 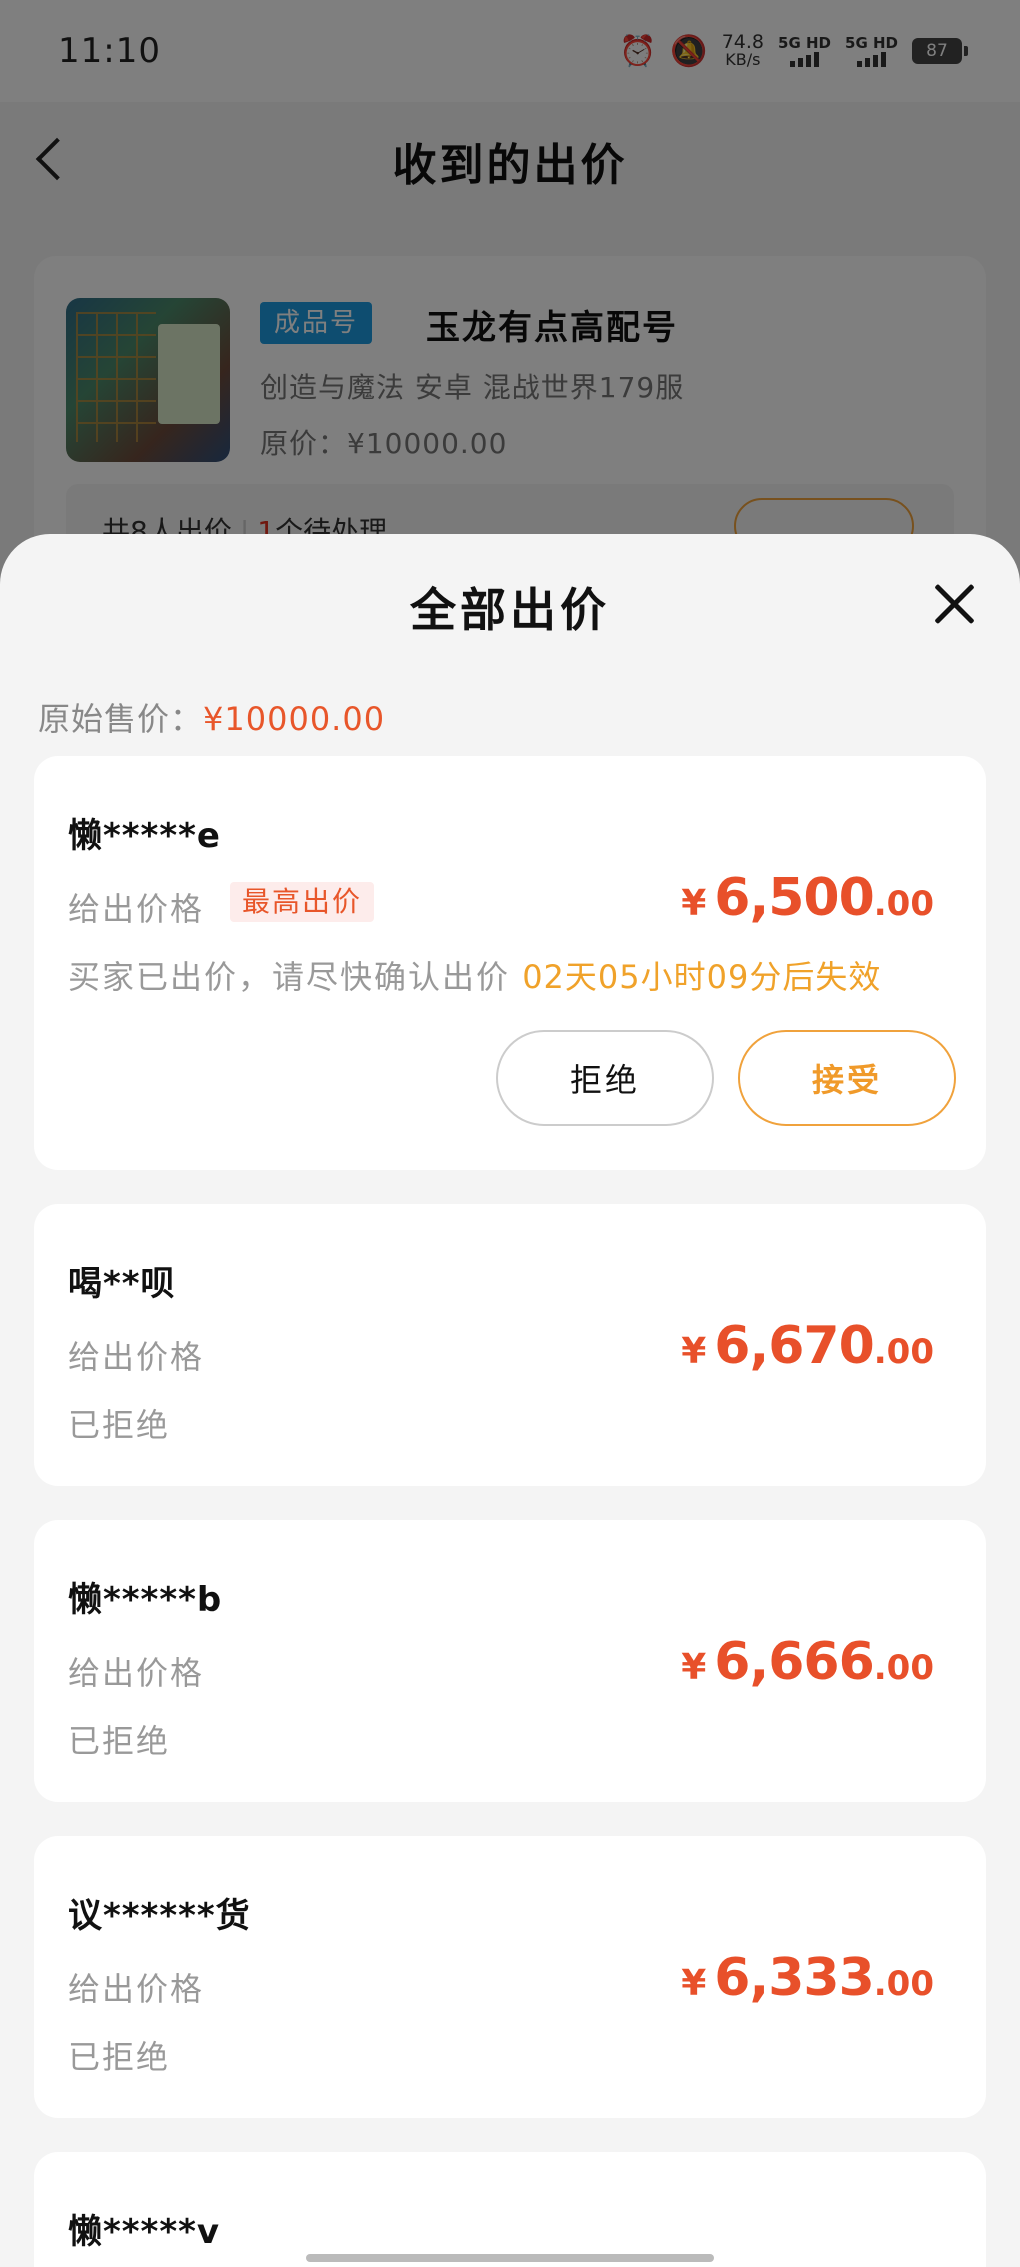 What do you see at coordinates (144, 836) in the screenshot?
I see `buyer-name: 懒*****e` at bounding box center [144, 836].